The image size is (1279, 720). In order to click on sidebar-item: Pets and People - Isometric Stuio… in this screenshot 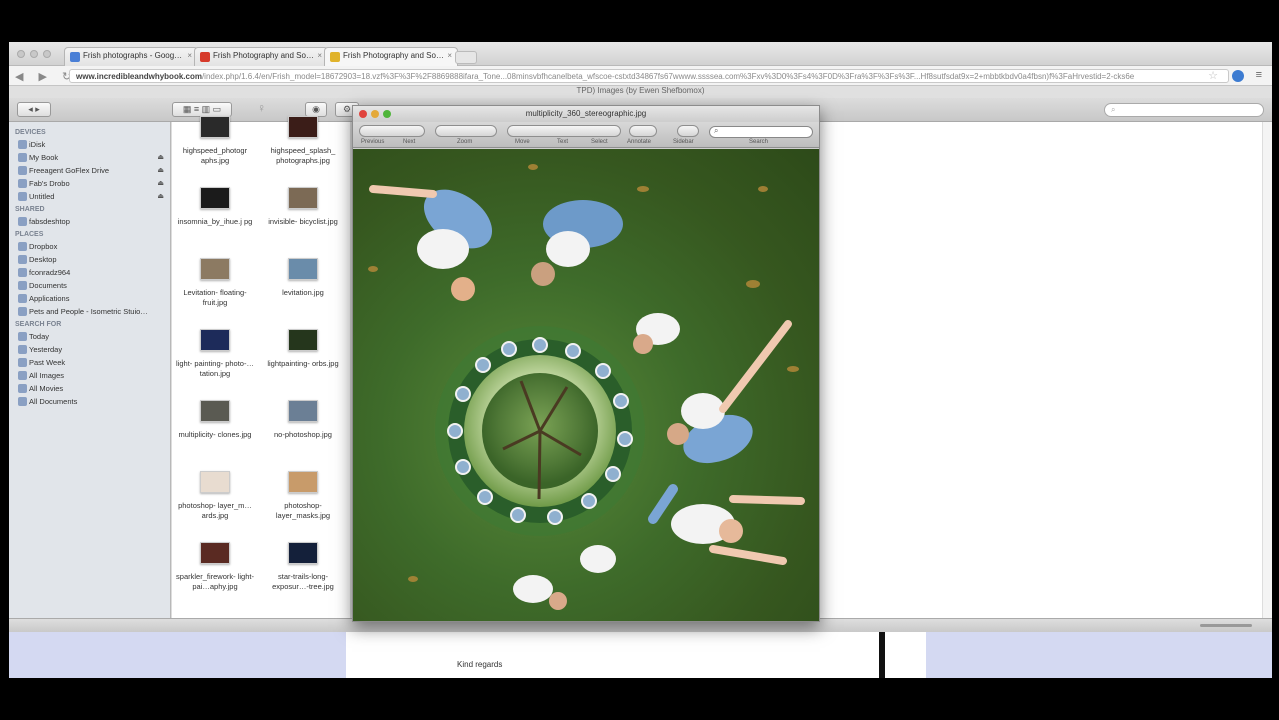, I will do `click(89, 311)`.